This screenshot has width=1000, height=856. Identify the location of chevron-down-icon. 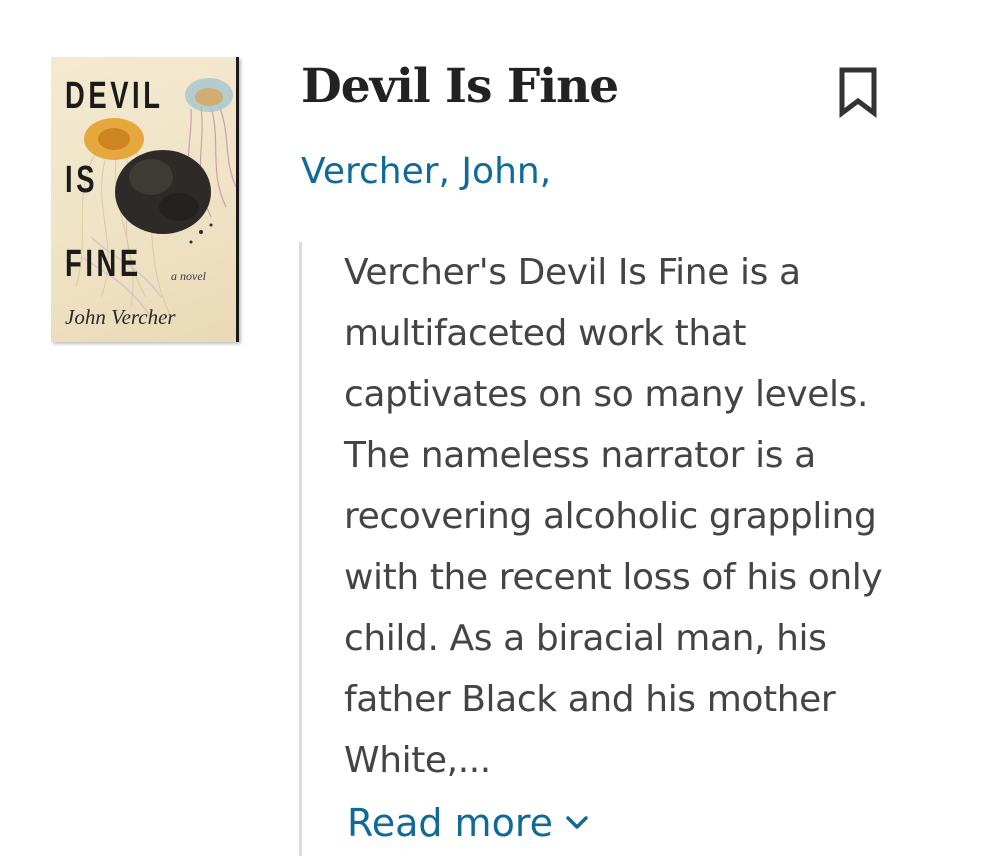
(577, 822).